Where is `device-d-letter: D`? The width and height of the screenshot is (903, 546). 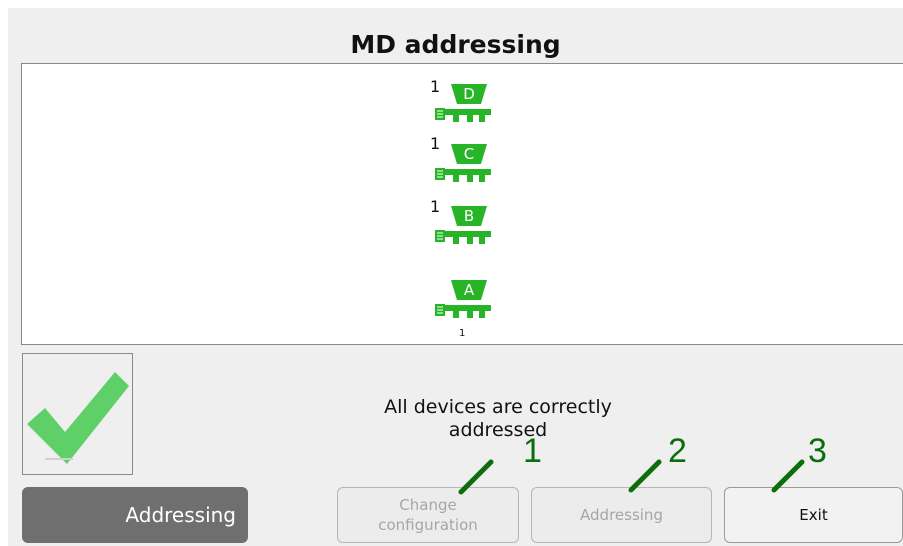
device-d-letter: D is located at coordinates (469, 94).